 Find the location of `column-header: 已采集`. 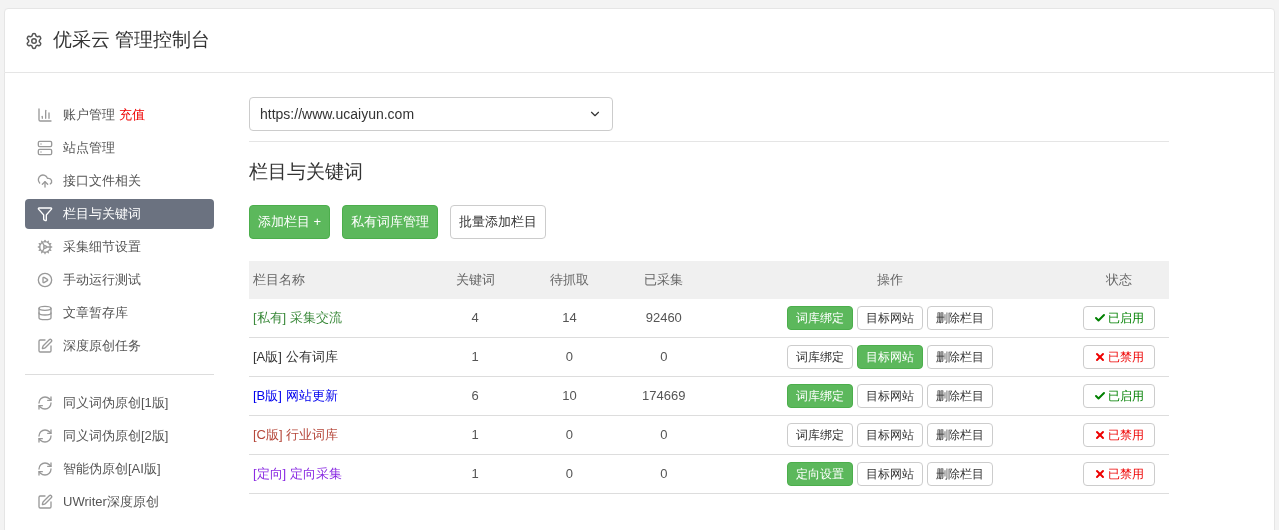

column-header: 已采集 is located at coordinates (663, 279).